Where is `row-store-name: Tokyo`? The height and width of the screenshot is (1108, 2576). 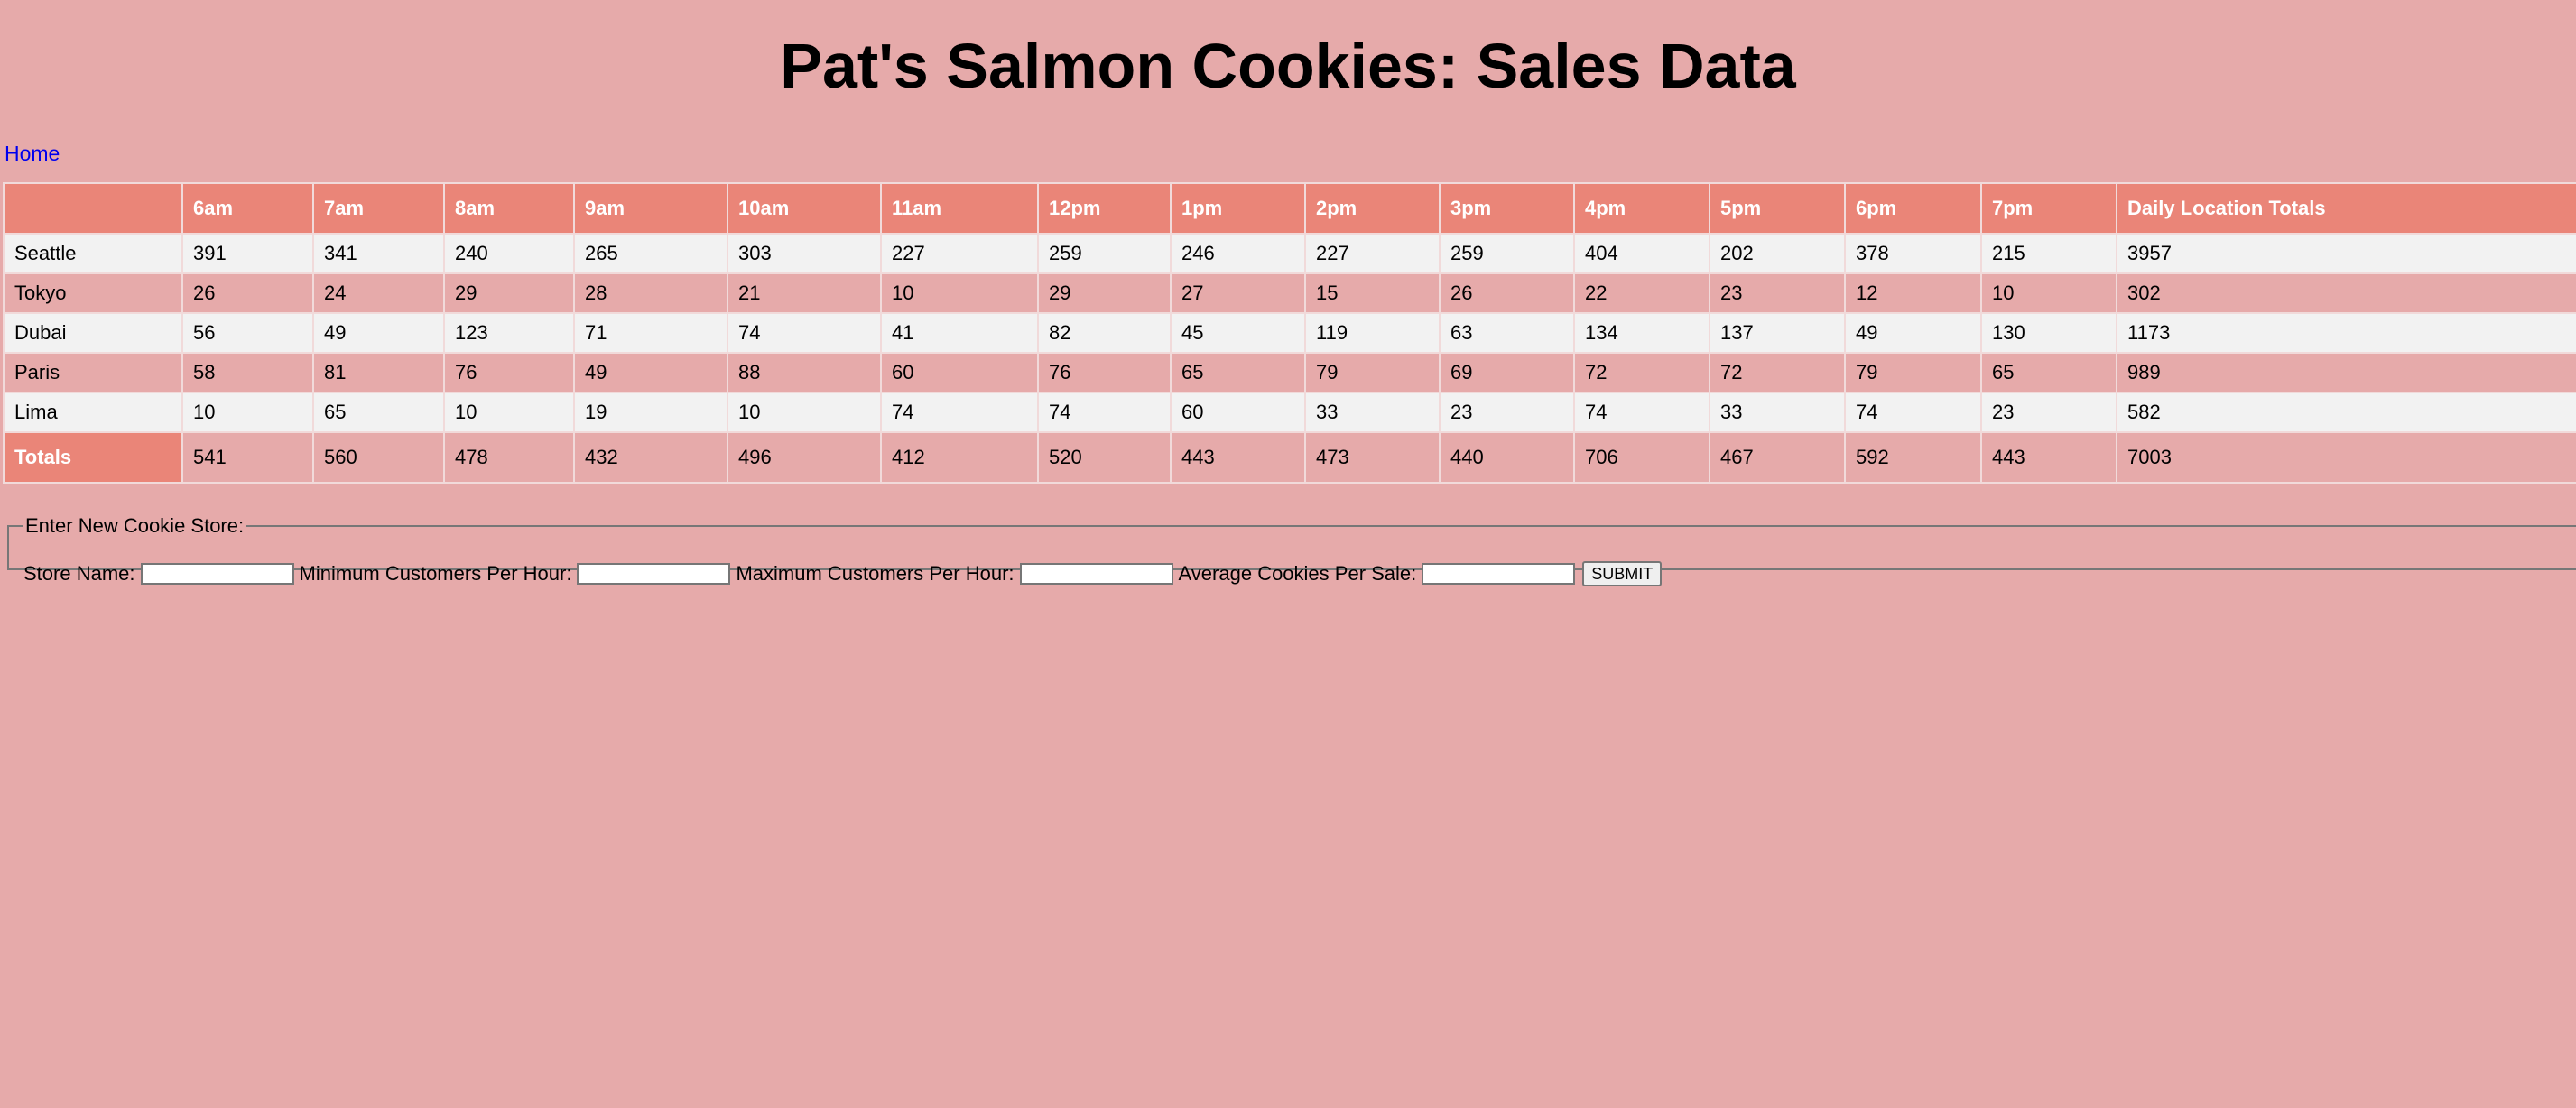
row-store-name: Tokyo is located at coordinates (93, 293).